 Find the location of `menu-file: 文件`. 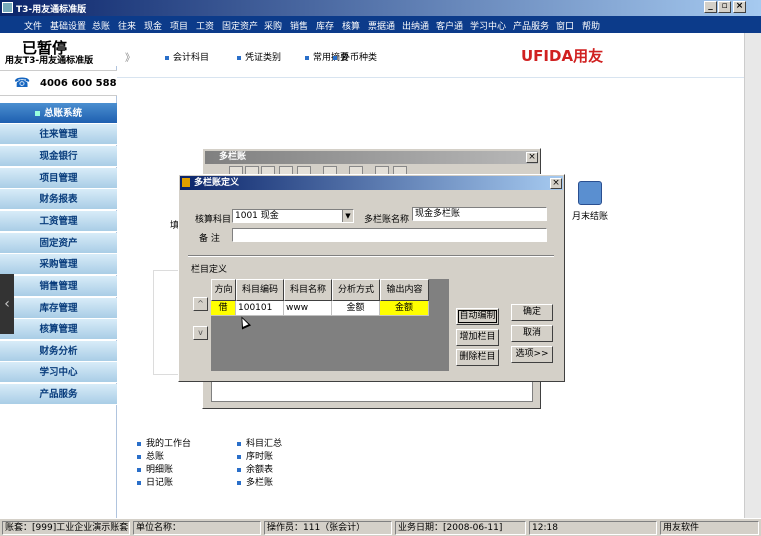

menu-file: 文件 is located at coordinates (33, 25).